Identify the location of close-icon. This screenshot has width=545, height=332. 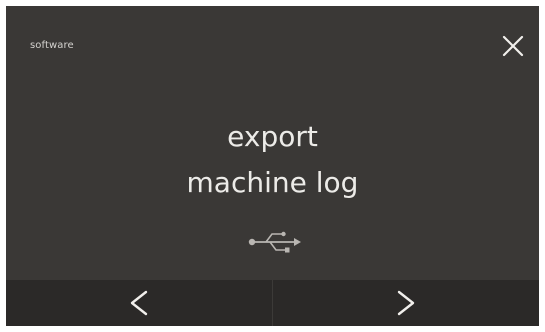
(513, 46).